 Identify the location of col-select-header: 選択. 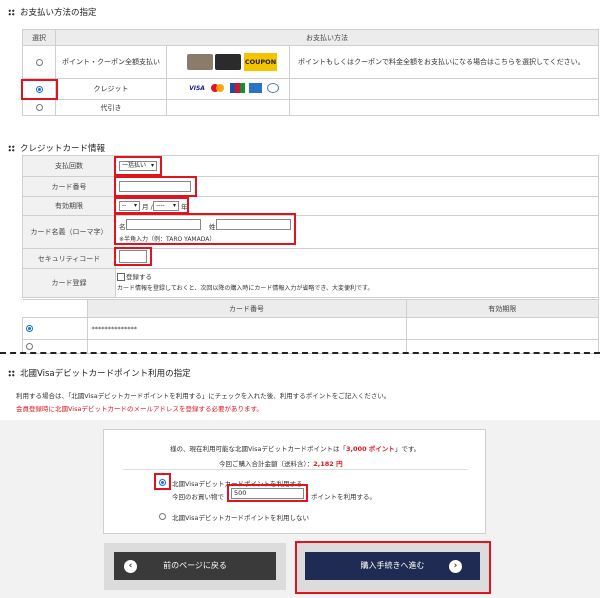
(39, 37).